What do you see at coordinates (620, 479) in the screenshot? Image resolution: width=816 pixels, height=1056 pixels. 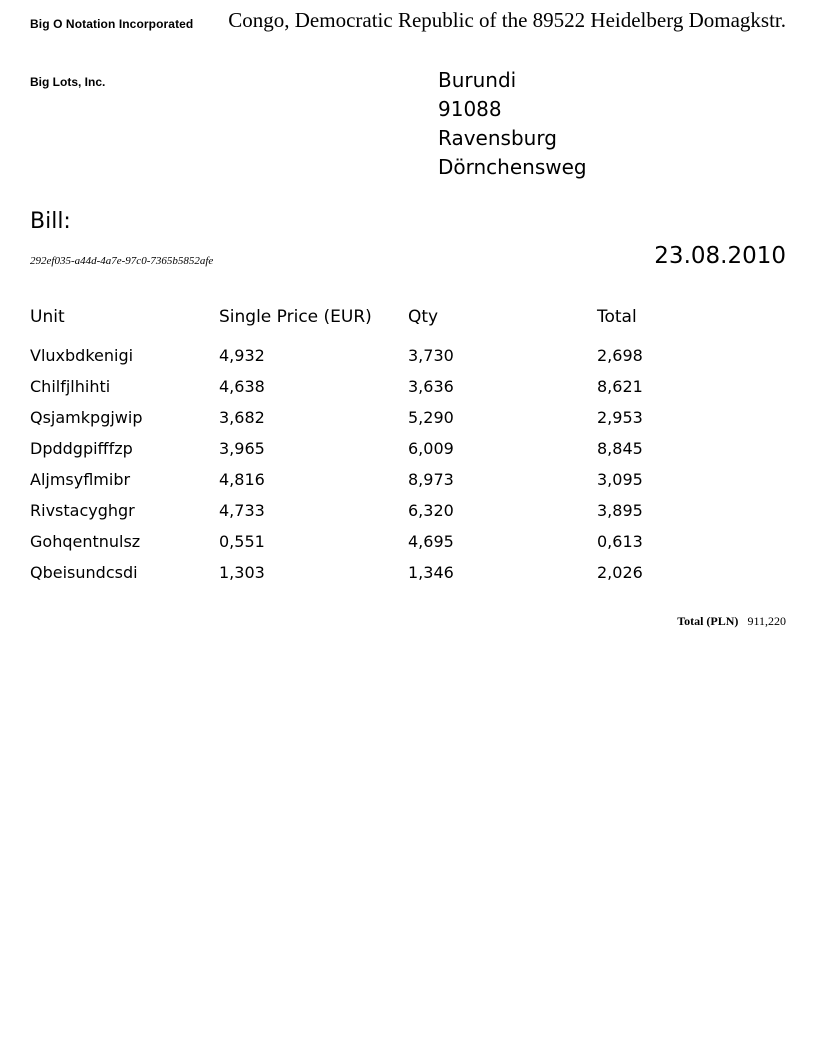 I see `cell-total: 3,095` at bounding box center [620, 479].